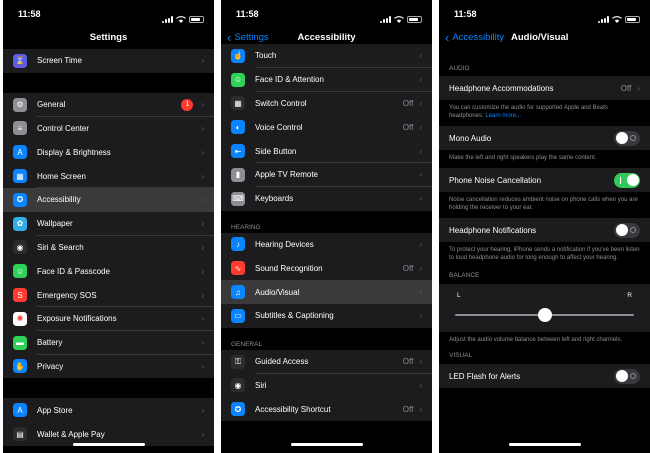  What do you see at coordinates (326, 103) in the screenshot?
I see `list-item: ▦ Switch Control Off ›` at bounding box center [326, 103].